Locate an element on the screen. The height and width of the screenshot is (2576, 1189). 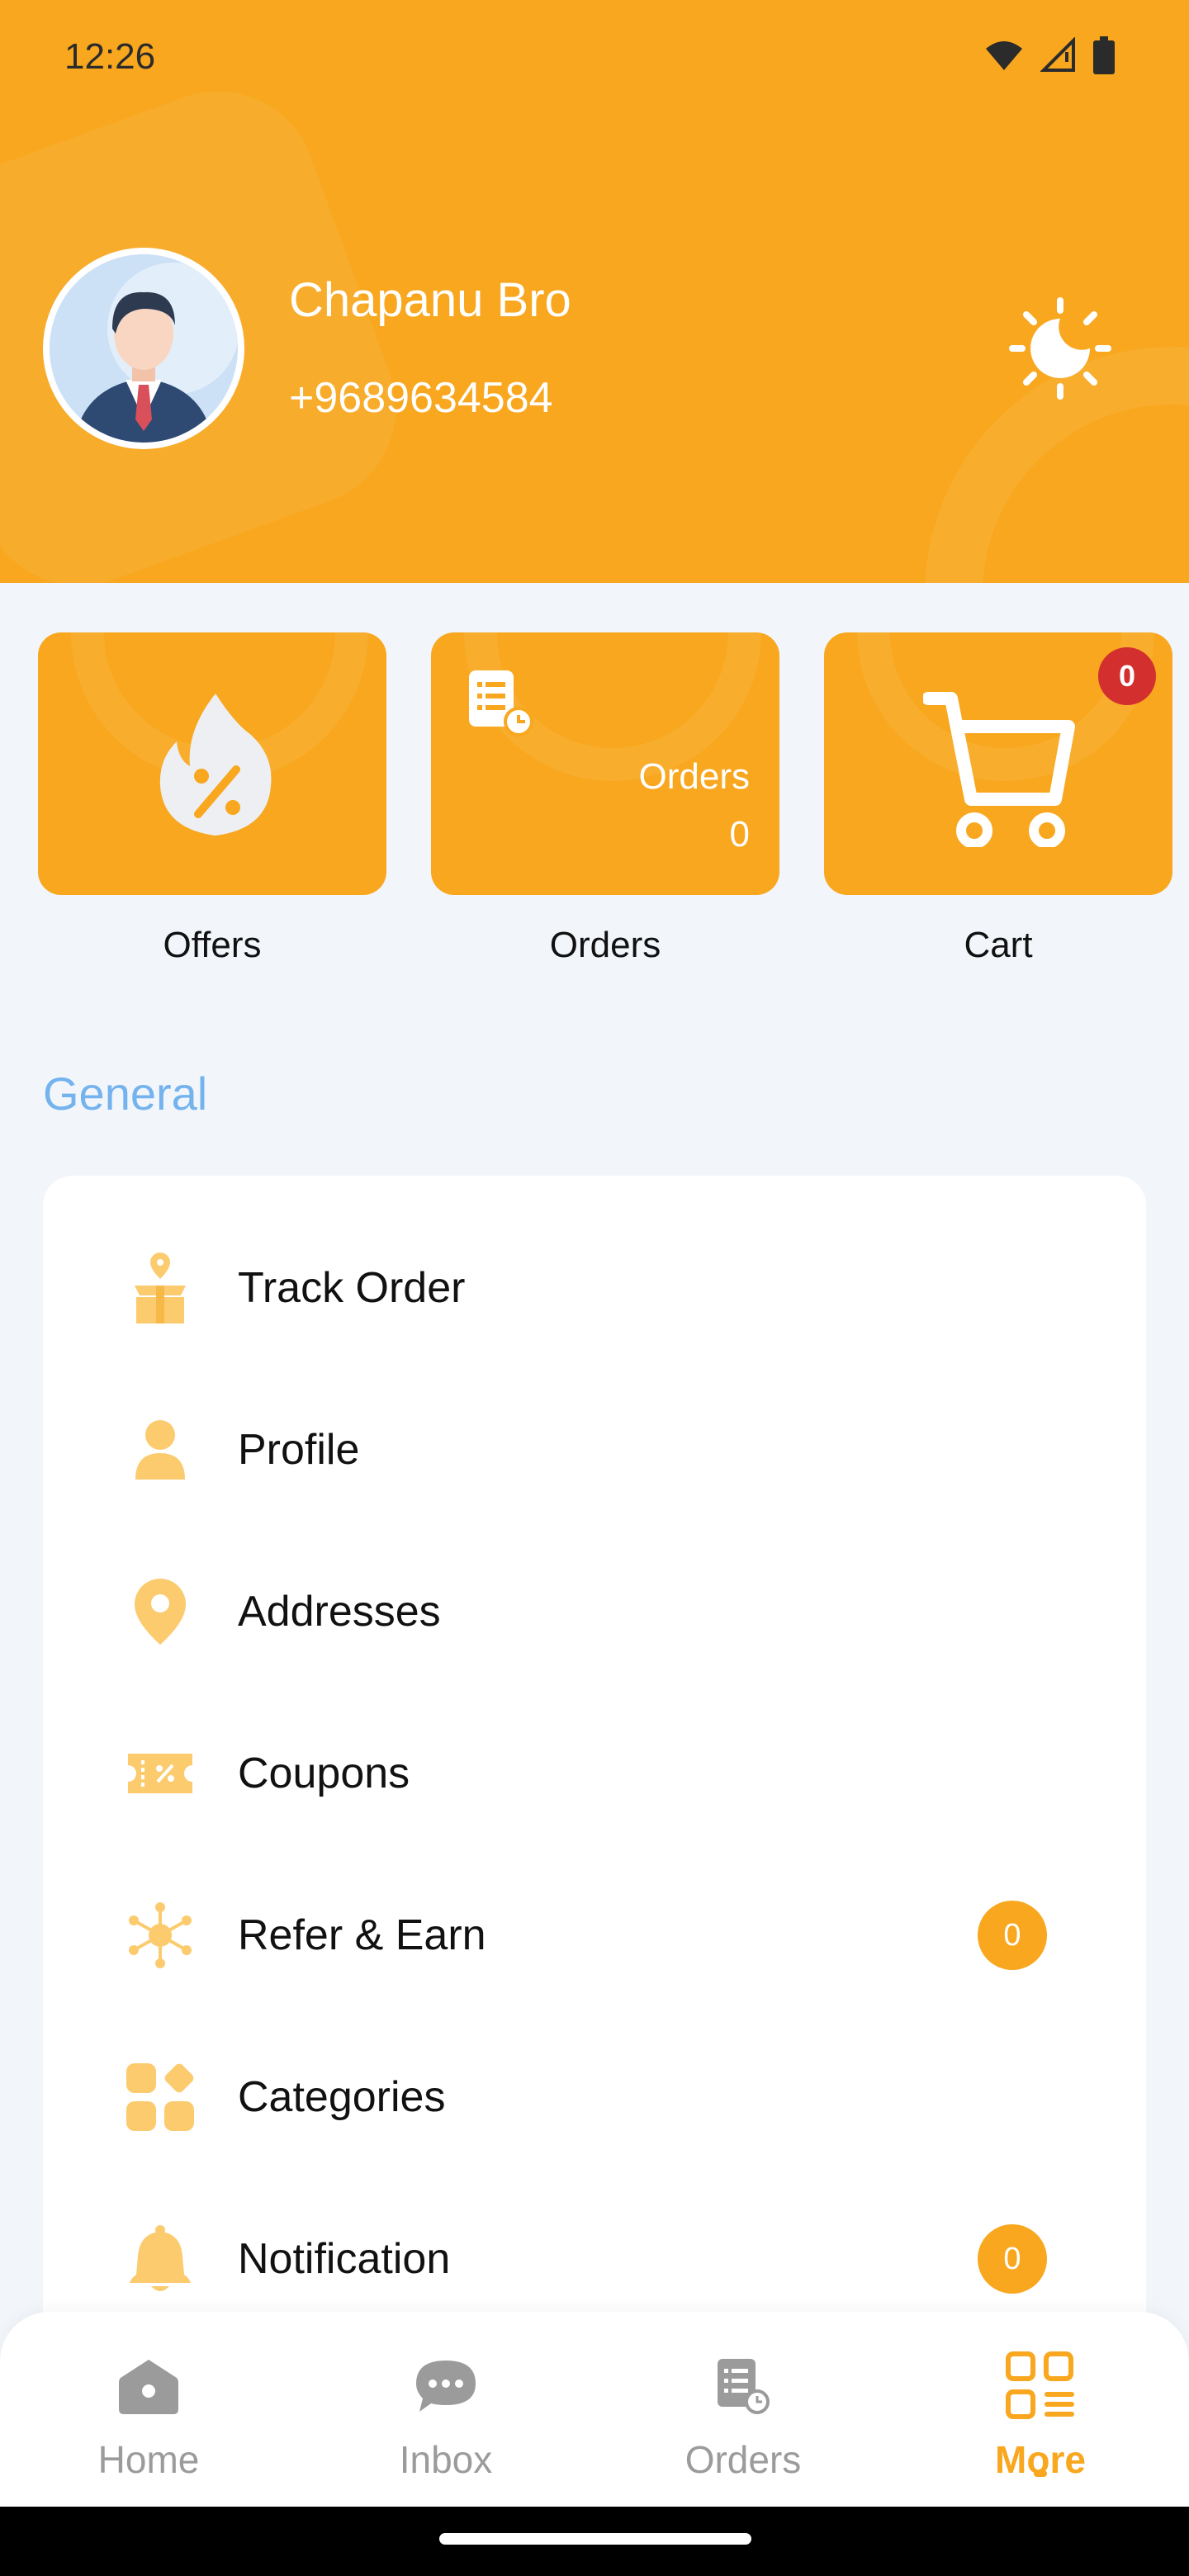
avatar is located at coordinates (143, 348).